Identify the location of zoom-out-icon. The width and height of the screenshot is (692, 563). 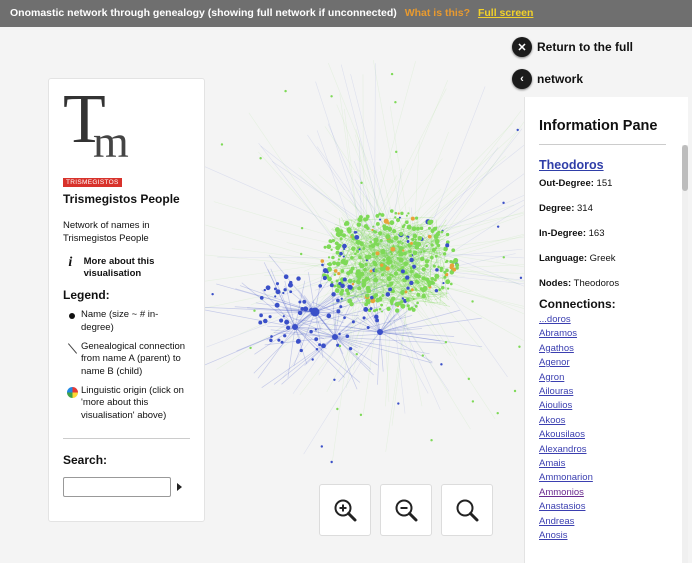
(406, 510).